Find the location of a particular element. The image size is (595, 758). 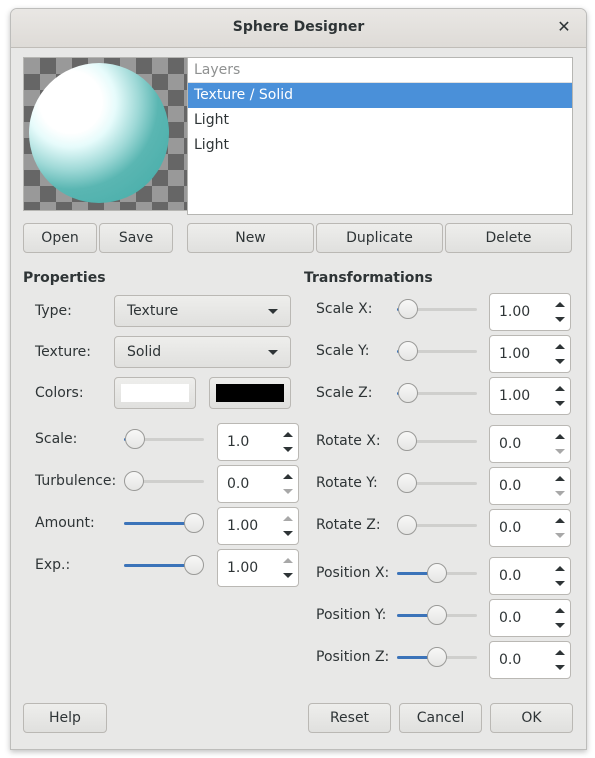

exp-spinbutton: 1.00 is located at coordinates (258, 568).